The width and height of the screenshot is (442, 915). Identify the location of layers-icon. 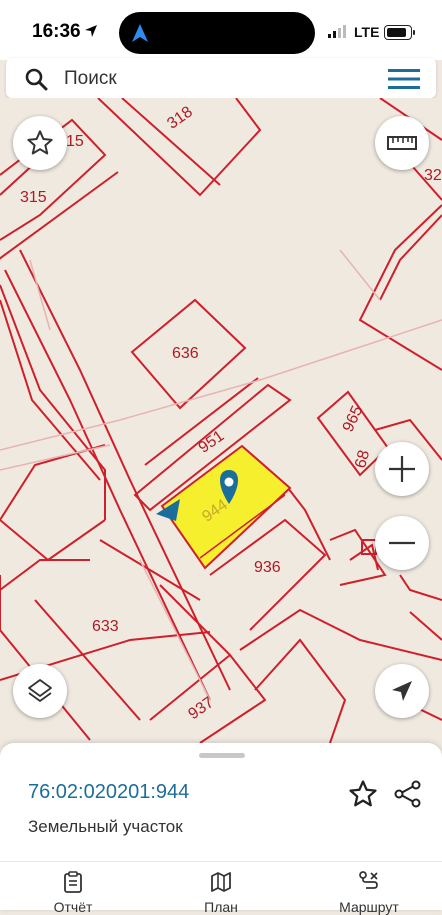
(40, 690).